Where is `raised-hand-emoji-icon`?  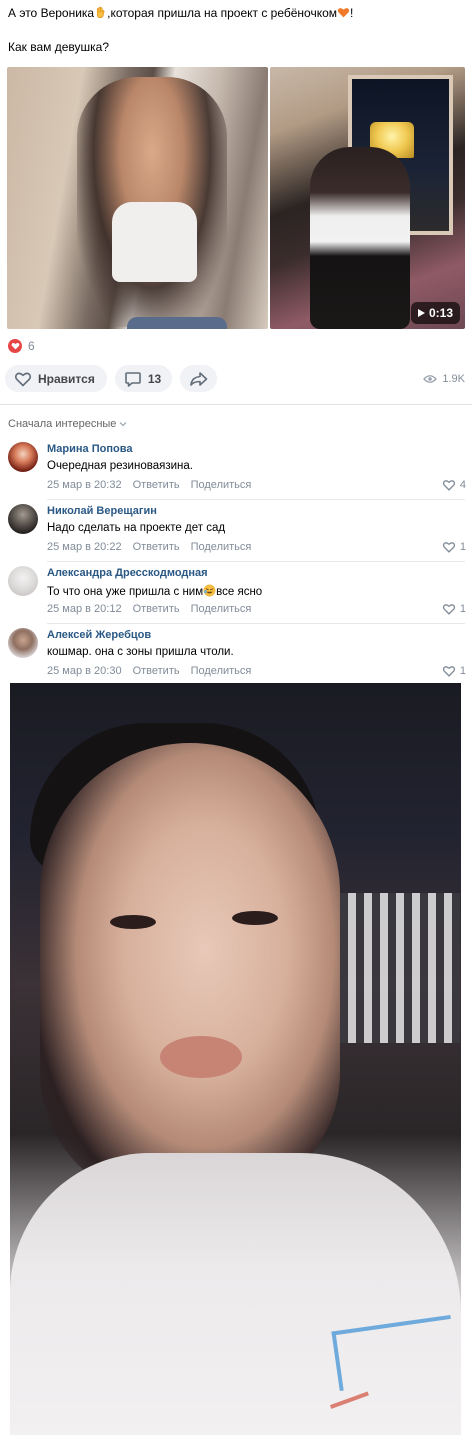
raised-hand-emoji-icon is located at coordinates (101, 12).